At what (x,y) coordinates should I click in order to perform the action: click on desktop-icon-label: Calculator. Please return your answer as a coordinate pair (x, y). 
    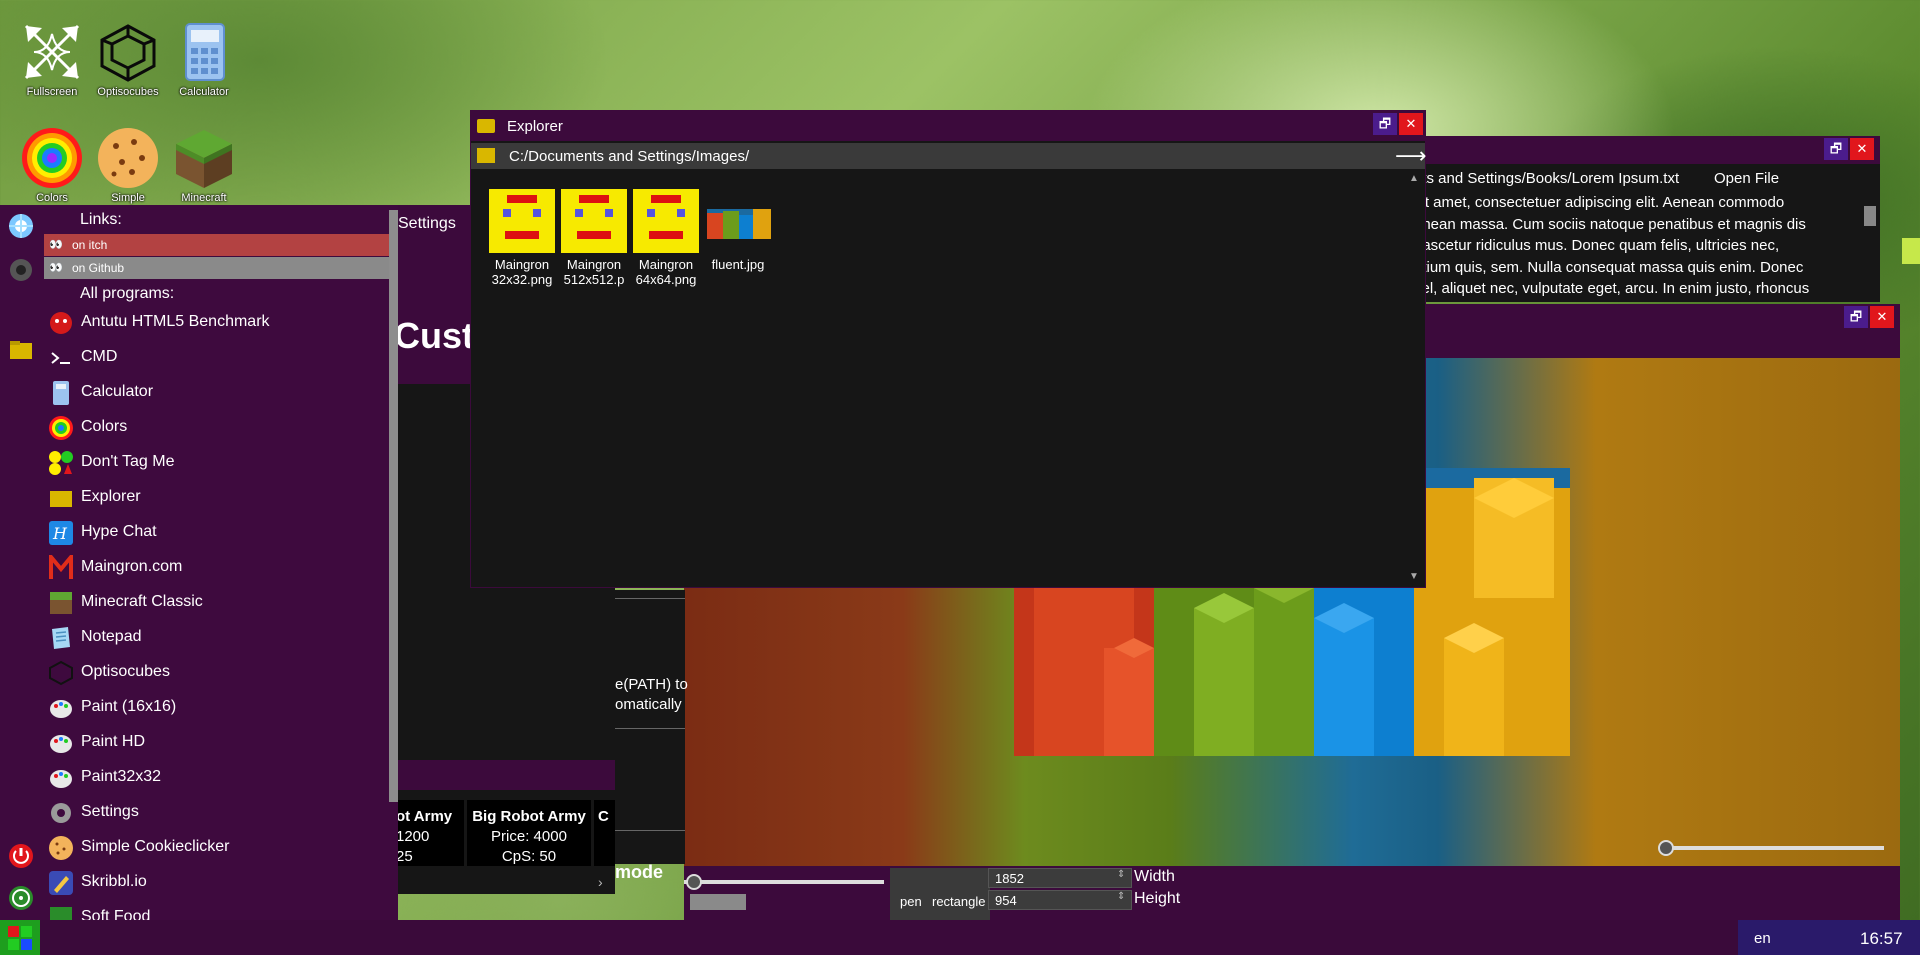
    Looking at the image, I should click on (204, 92).